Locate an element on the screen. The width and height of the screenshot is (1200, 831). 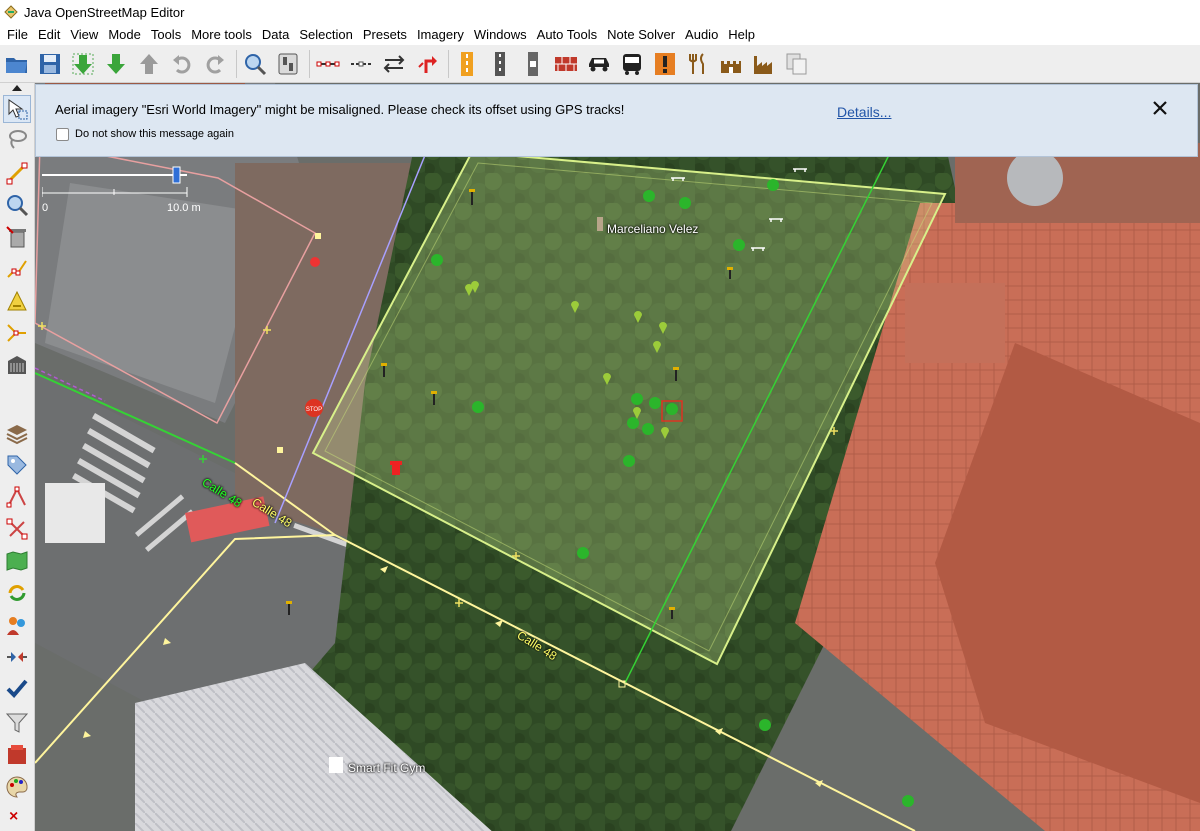
zoom-mode-icon is located at coordinates (18, 206).